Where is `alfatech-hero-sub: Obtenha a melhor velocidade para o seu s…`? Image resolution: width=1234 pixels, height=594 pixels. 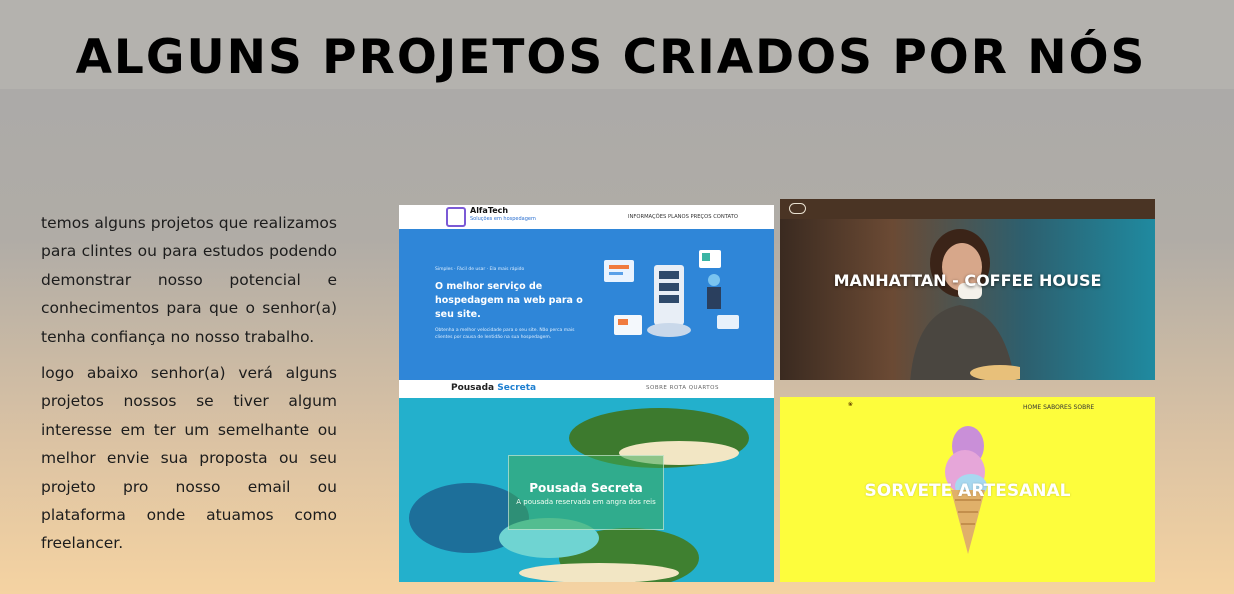 alfatech-hero-sub: Obtenha a melhor velocidade para o seu s… is located at coordinates (505, 334).